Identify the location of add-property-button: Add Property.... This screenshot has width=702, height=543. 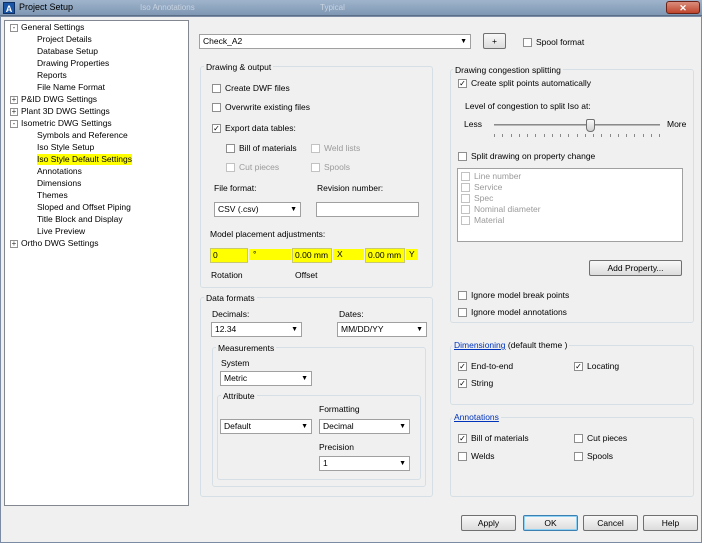
(635, 268).